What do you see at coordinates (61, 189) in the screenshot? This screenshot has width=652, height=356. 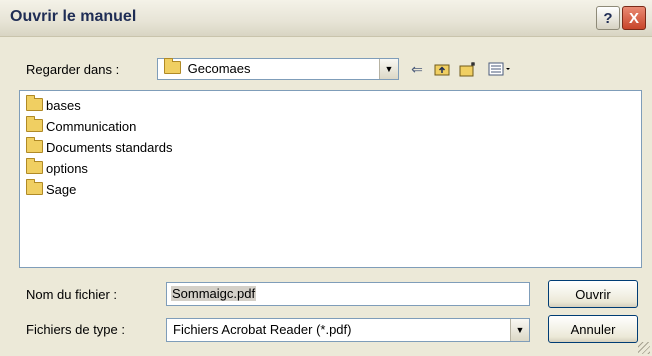 I see `list-item-label: Sage` at bounding box center [61, 189].